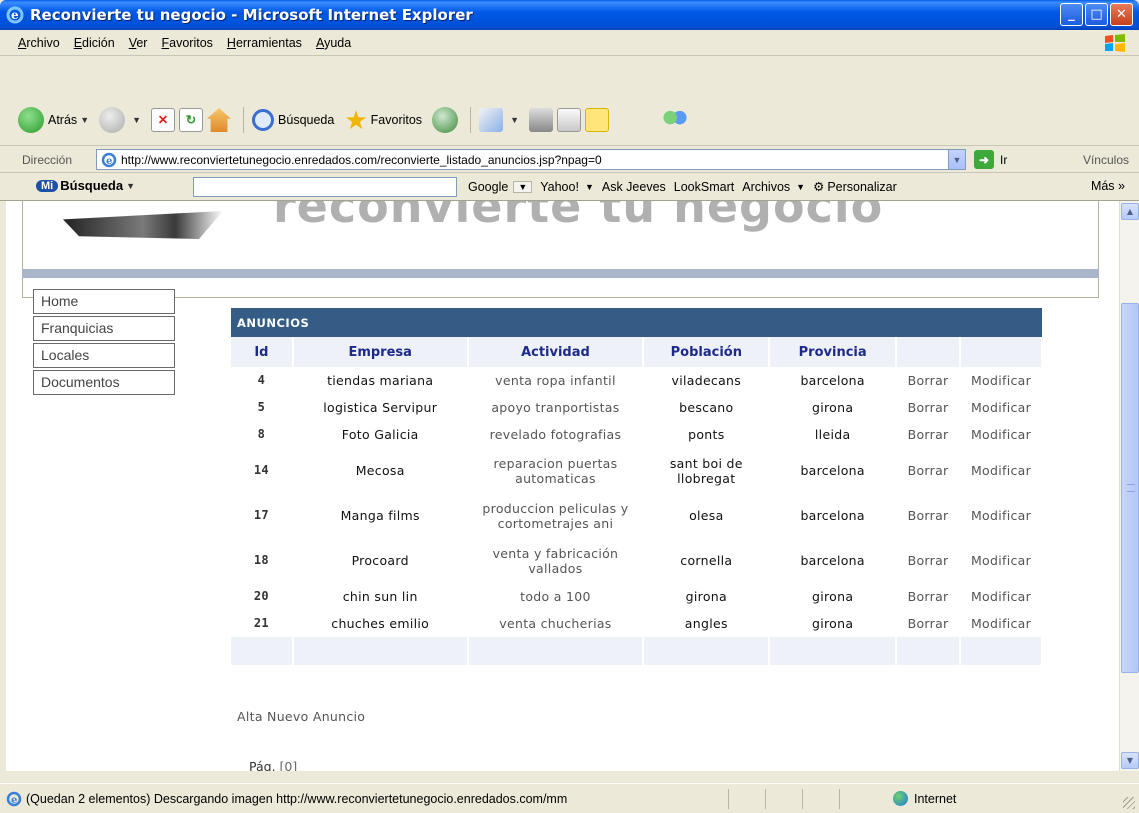  I want to click on page-header: reconvierte tu negocio, so click(560, 249).